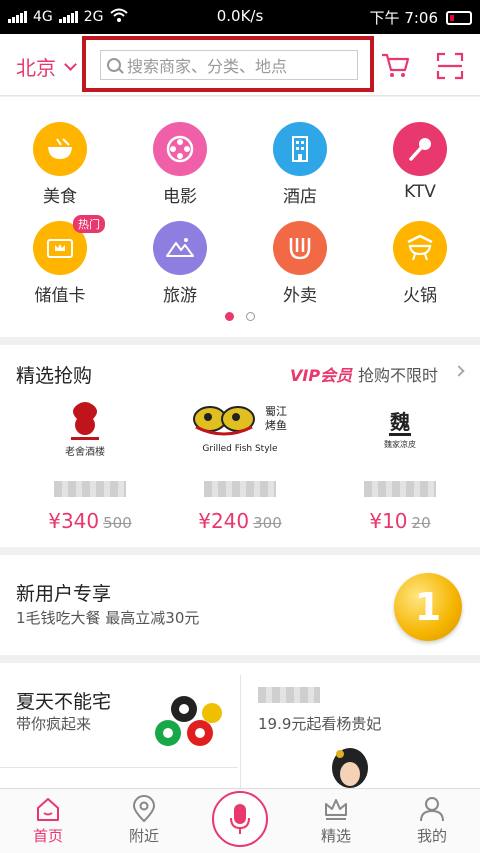 Image resolution: width=480 pixels, height=853 pixels. I want to click on original-price: 20, so click(421, 523).